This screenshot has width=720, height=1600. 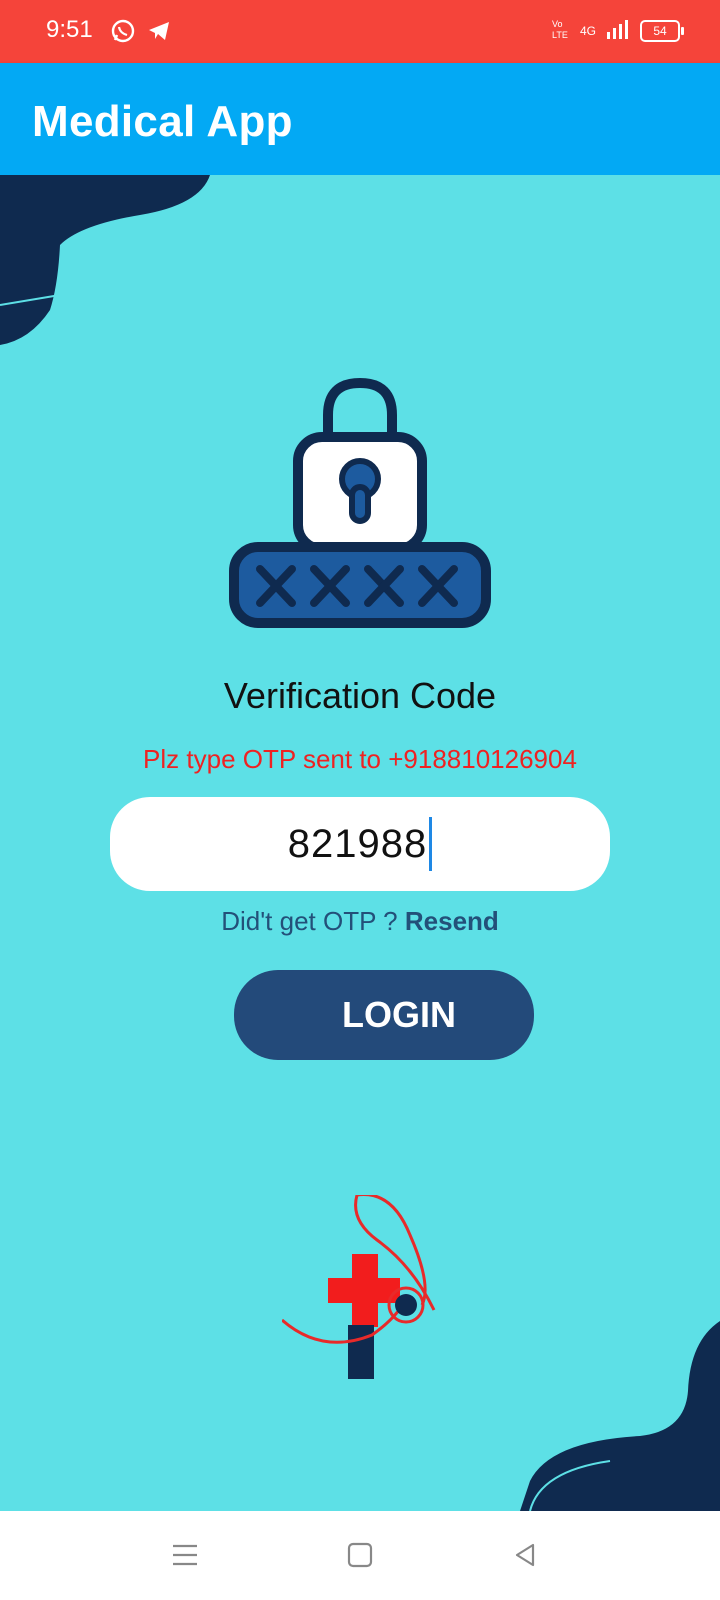 I want to click on home-icon, so click(x=360, y=1555).